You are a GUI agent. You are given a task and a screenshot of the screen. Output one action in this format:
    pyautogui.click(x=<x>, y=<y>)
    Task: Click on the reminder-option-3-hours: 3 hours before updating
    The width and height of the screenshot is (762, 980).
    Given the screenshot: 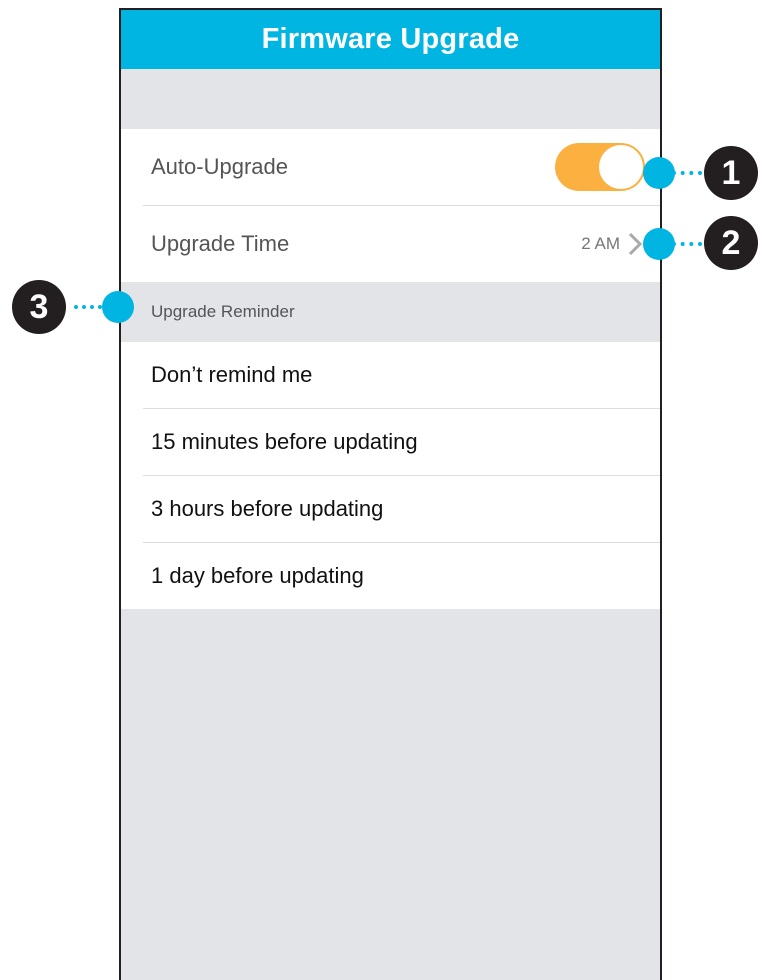 What is the action you would take?
    pyautogui.click(x=390, y=509)
    